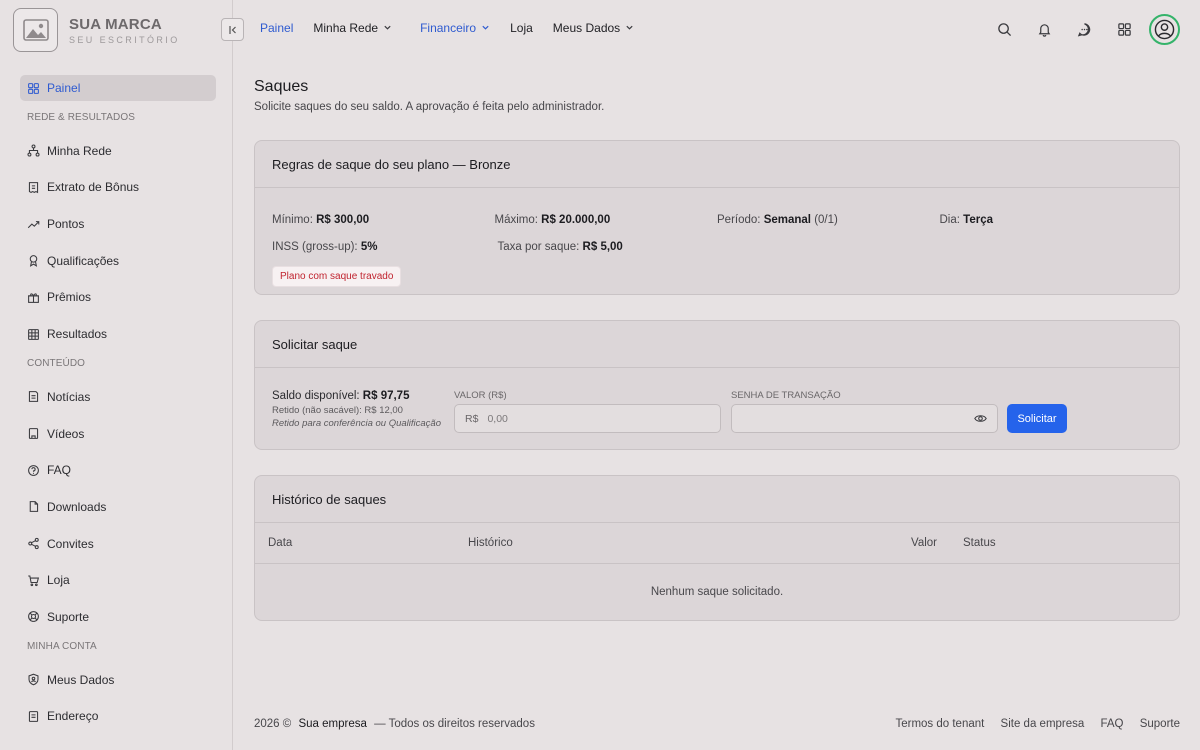 This screenshot has height=750, width=1200. I want to click on lifebuoy-icon, so click(33, 616).